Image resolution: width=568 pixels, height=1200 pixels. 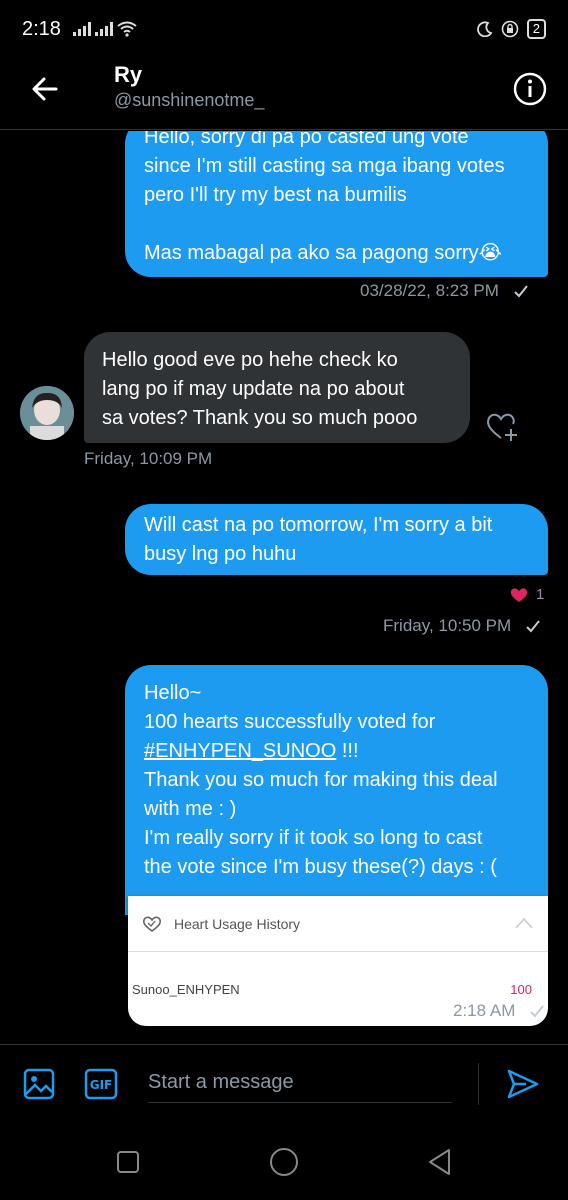 I want to click on moon-icon, so click(x=484, y=29).